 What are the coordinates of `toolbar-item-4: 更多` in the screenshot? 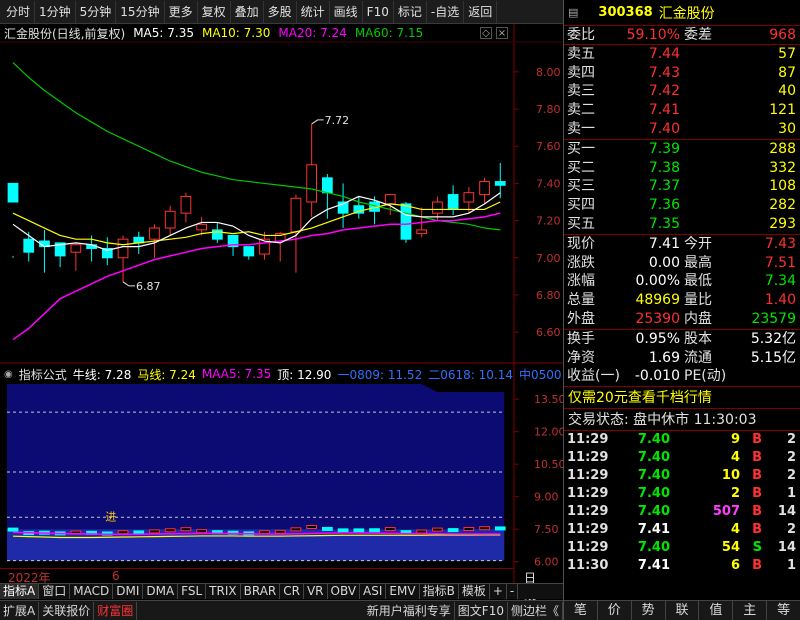 It's located at (181, 11).